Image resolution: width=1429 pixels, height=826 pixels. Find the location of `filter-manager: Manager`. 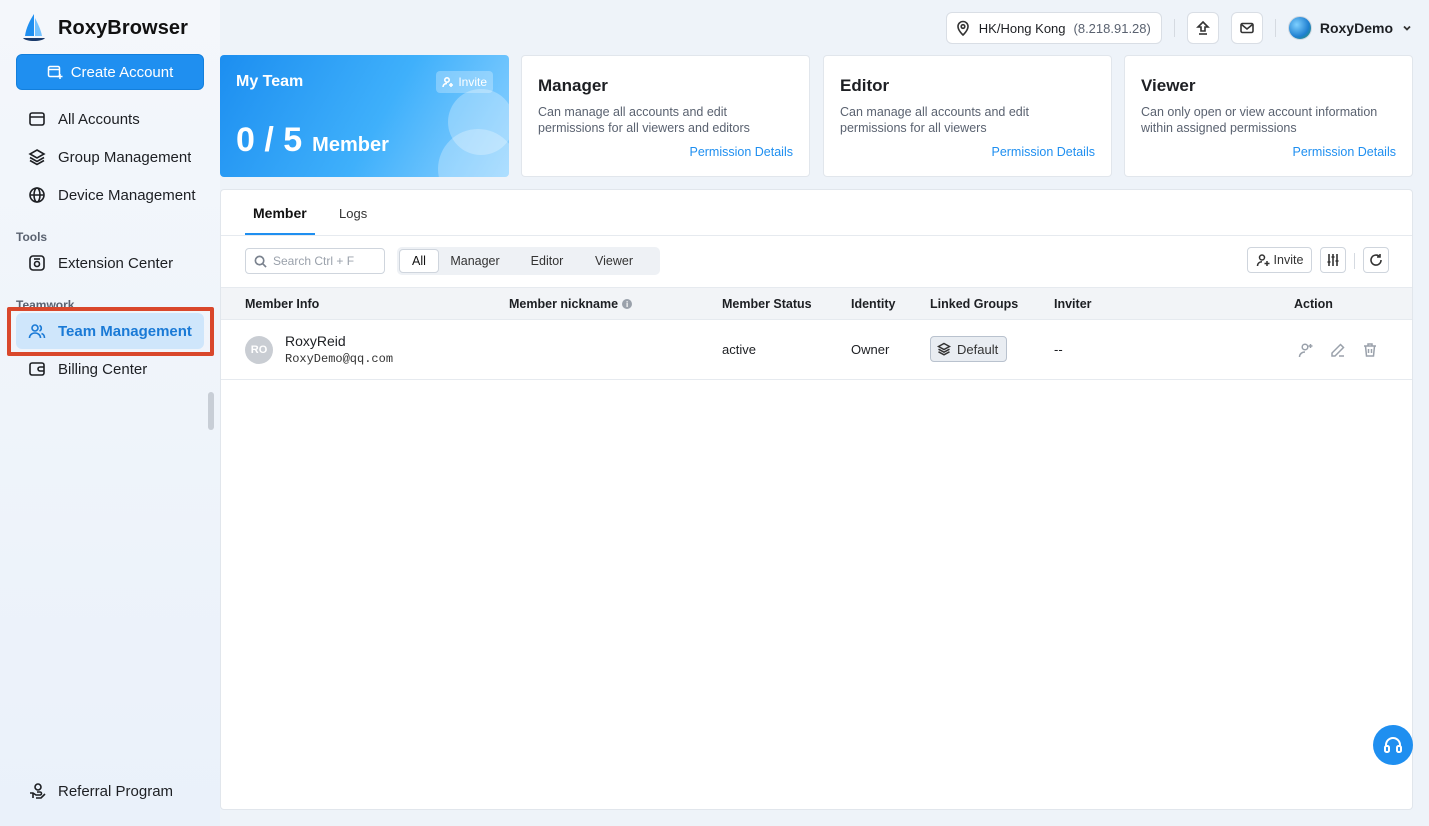

filter-manager: Manager is located at coordinates (475, 261).